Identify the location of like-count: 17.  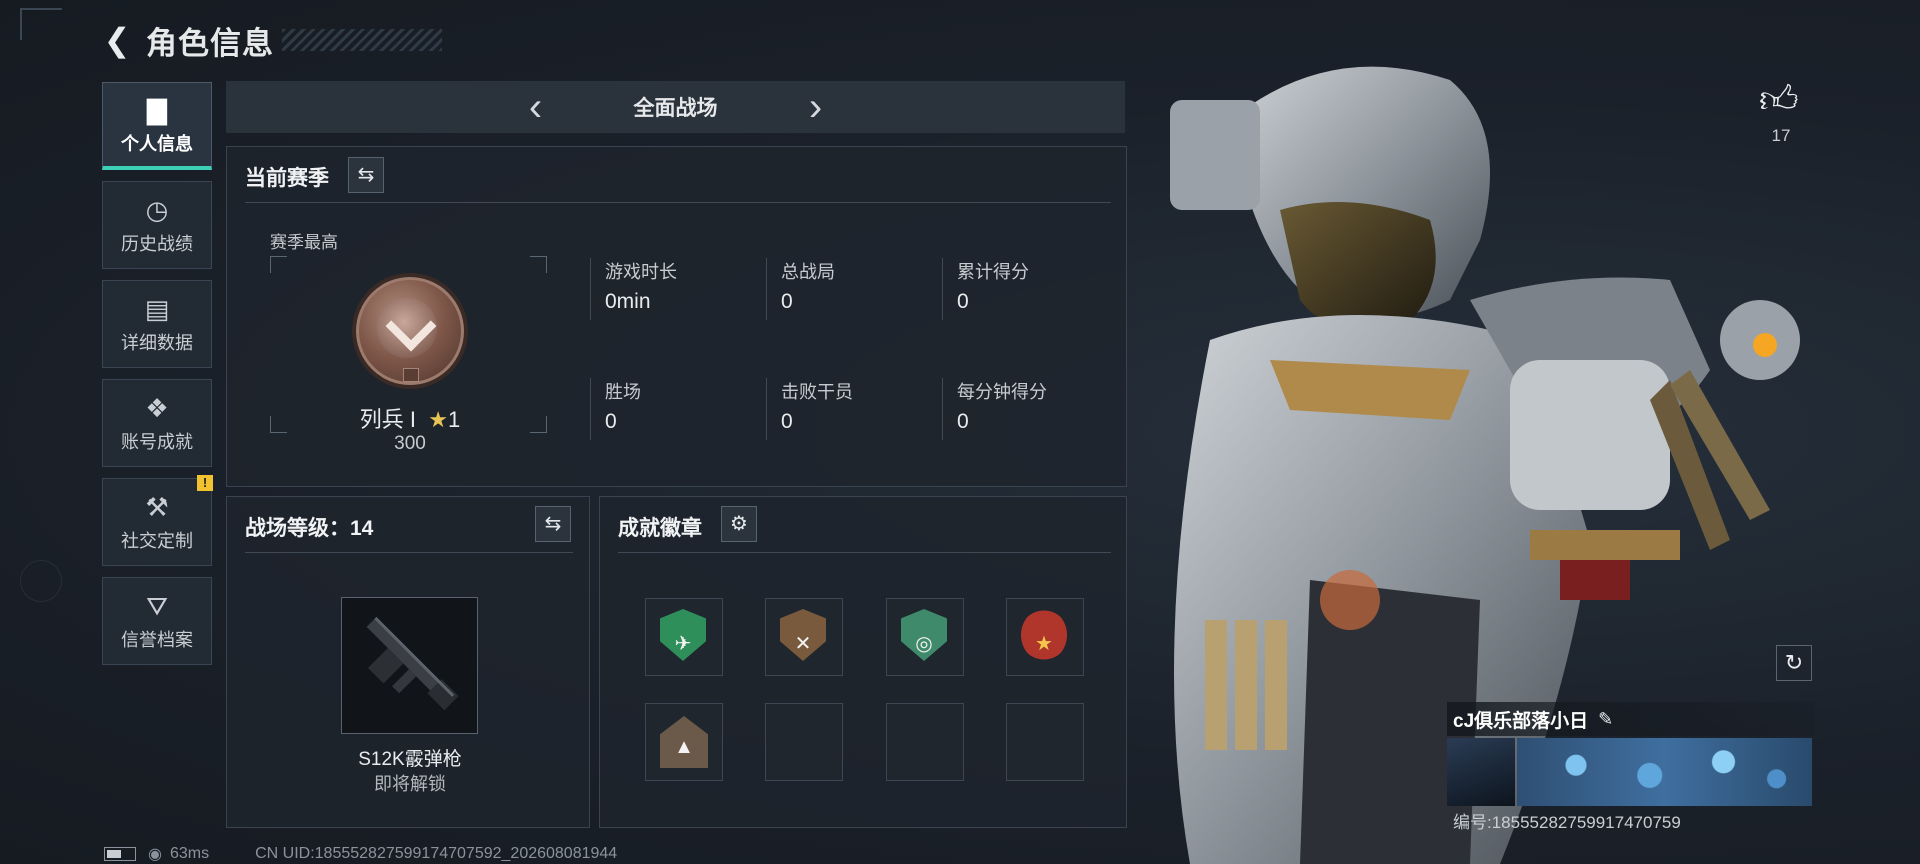
(1781, 135).